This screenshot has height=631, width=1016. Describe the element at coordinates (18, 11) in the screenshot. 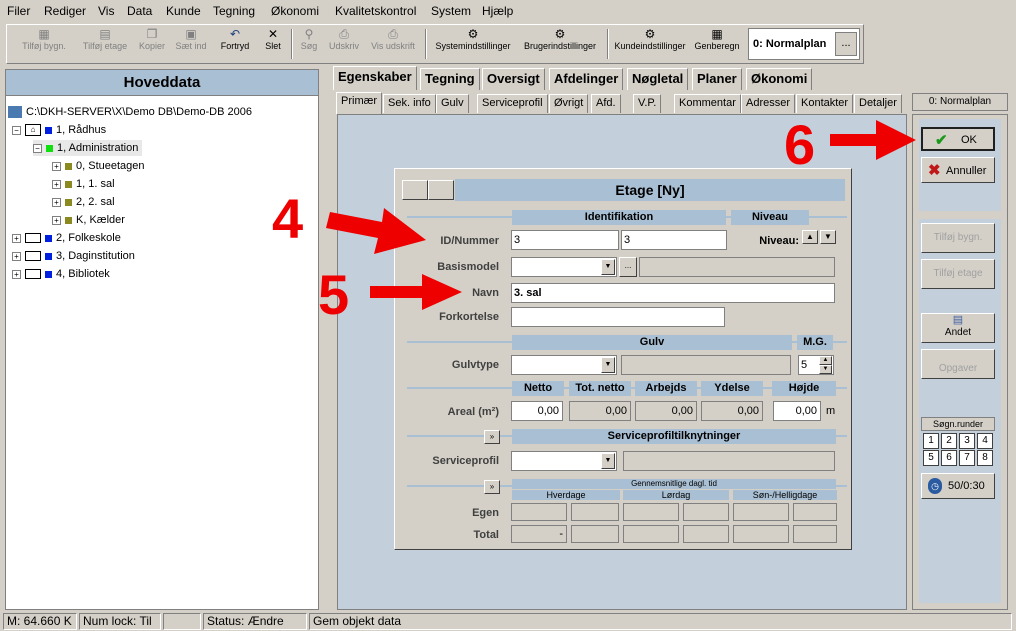

I see `menu-filer: Filer` at that location.